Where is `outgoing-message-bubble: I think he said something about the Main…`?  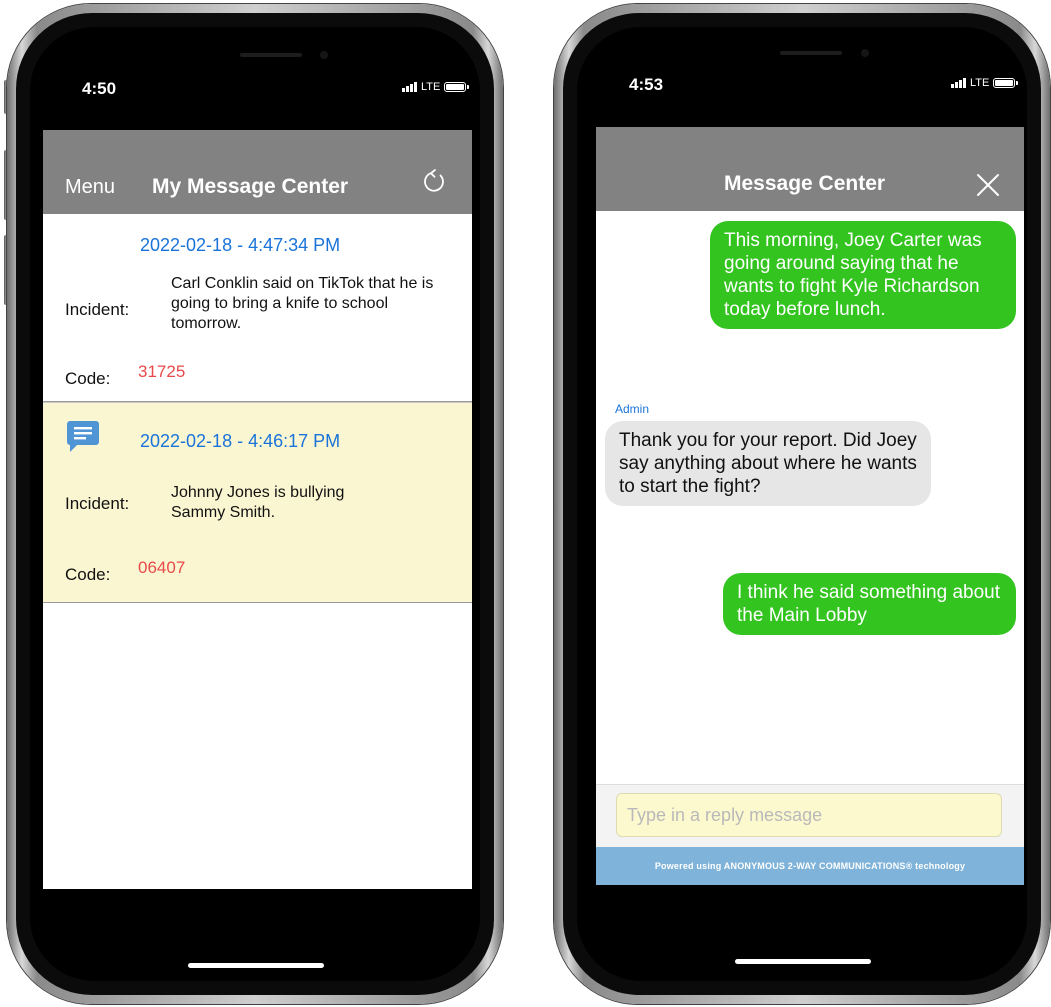 outgoing-message-bubble: I think he said something about the Main… is located at coordinates (869, 604).